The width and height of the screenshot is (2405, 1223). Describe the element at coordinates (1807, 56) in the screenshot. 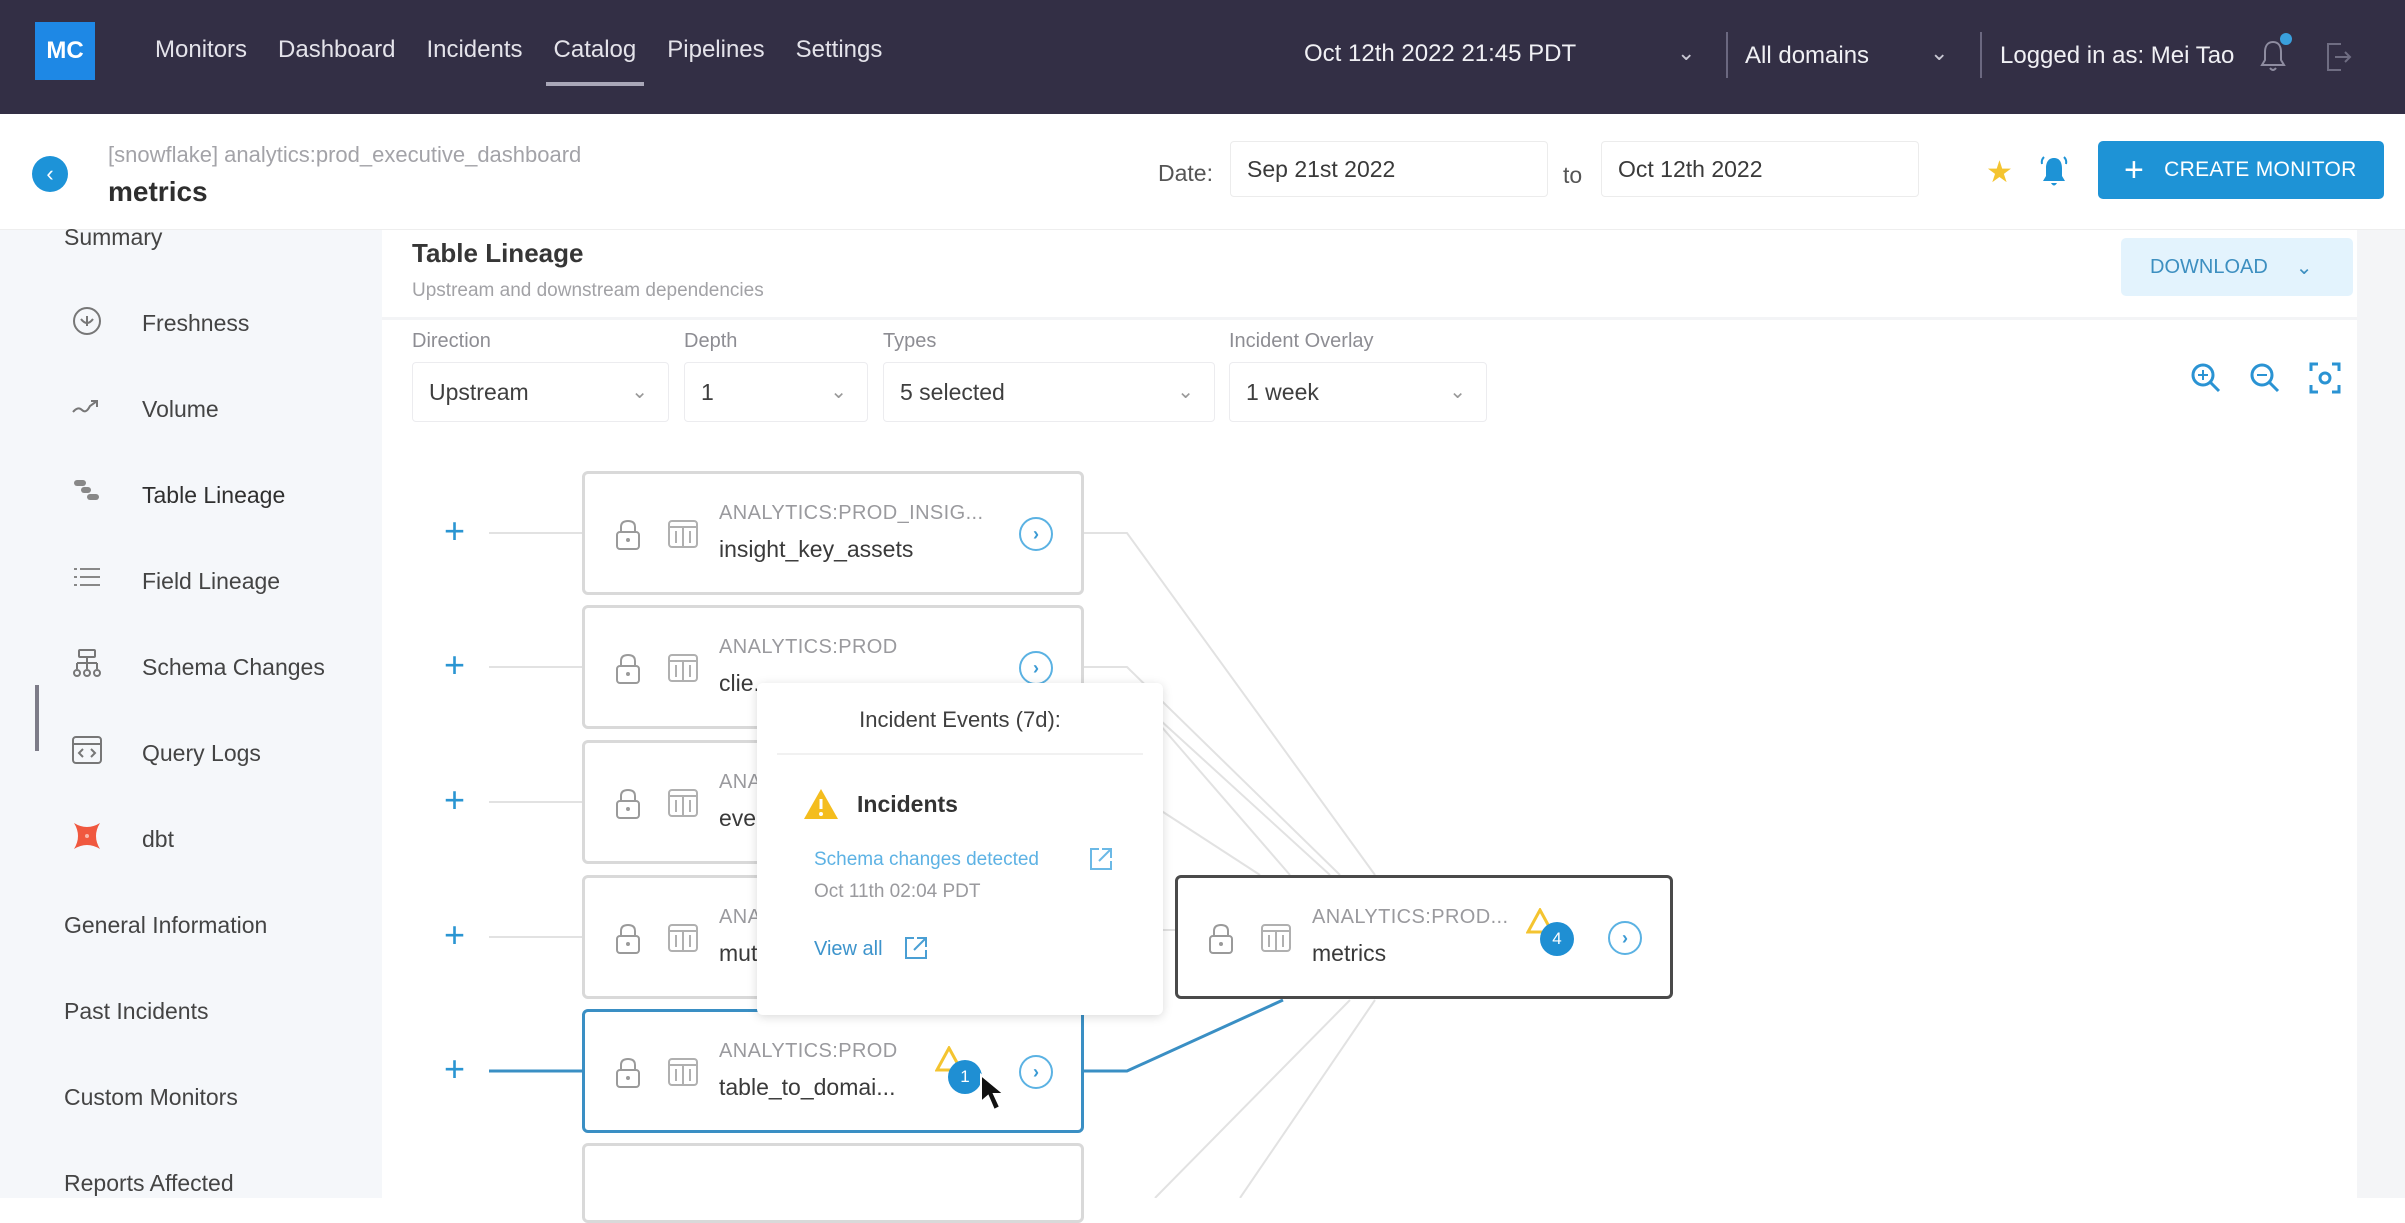

I see `domain-selector: All domains` at that location.